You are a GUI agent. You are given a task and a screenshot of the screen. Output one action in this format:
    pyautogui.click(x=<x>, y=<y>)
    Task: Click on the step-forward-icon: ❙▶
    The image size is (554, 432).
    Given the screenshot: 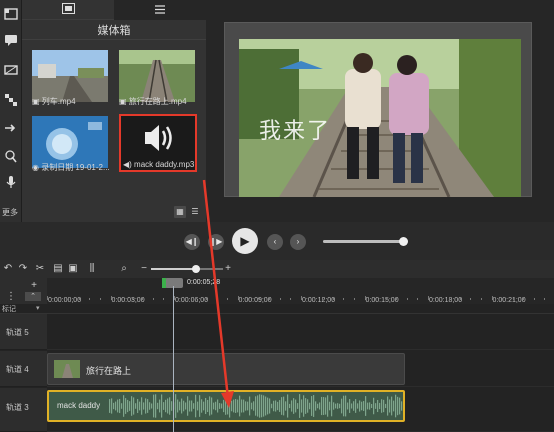 What is the action you would take?
    pyautogui.click(x=216, y=241)
    